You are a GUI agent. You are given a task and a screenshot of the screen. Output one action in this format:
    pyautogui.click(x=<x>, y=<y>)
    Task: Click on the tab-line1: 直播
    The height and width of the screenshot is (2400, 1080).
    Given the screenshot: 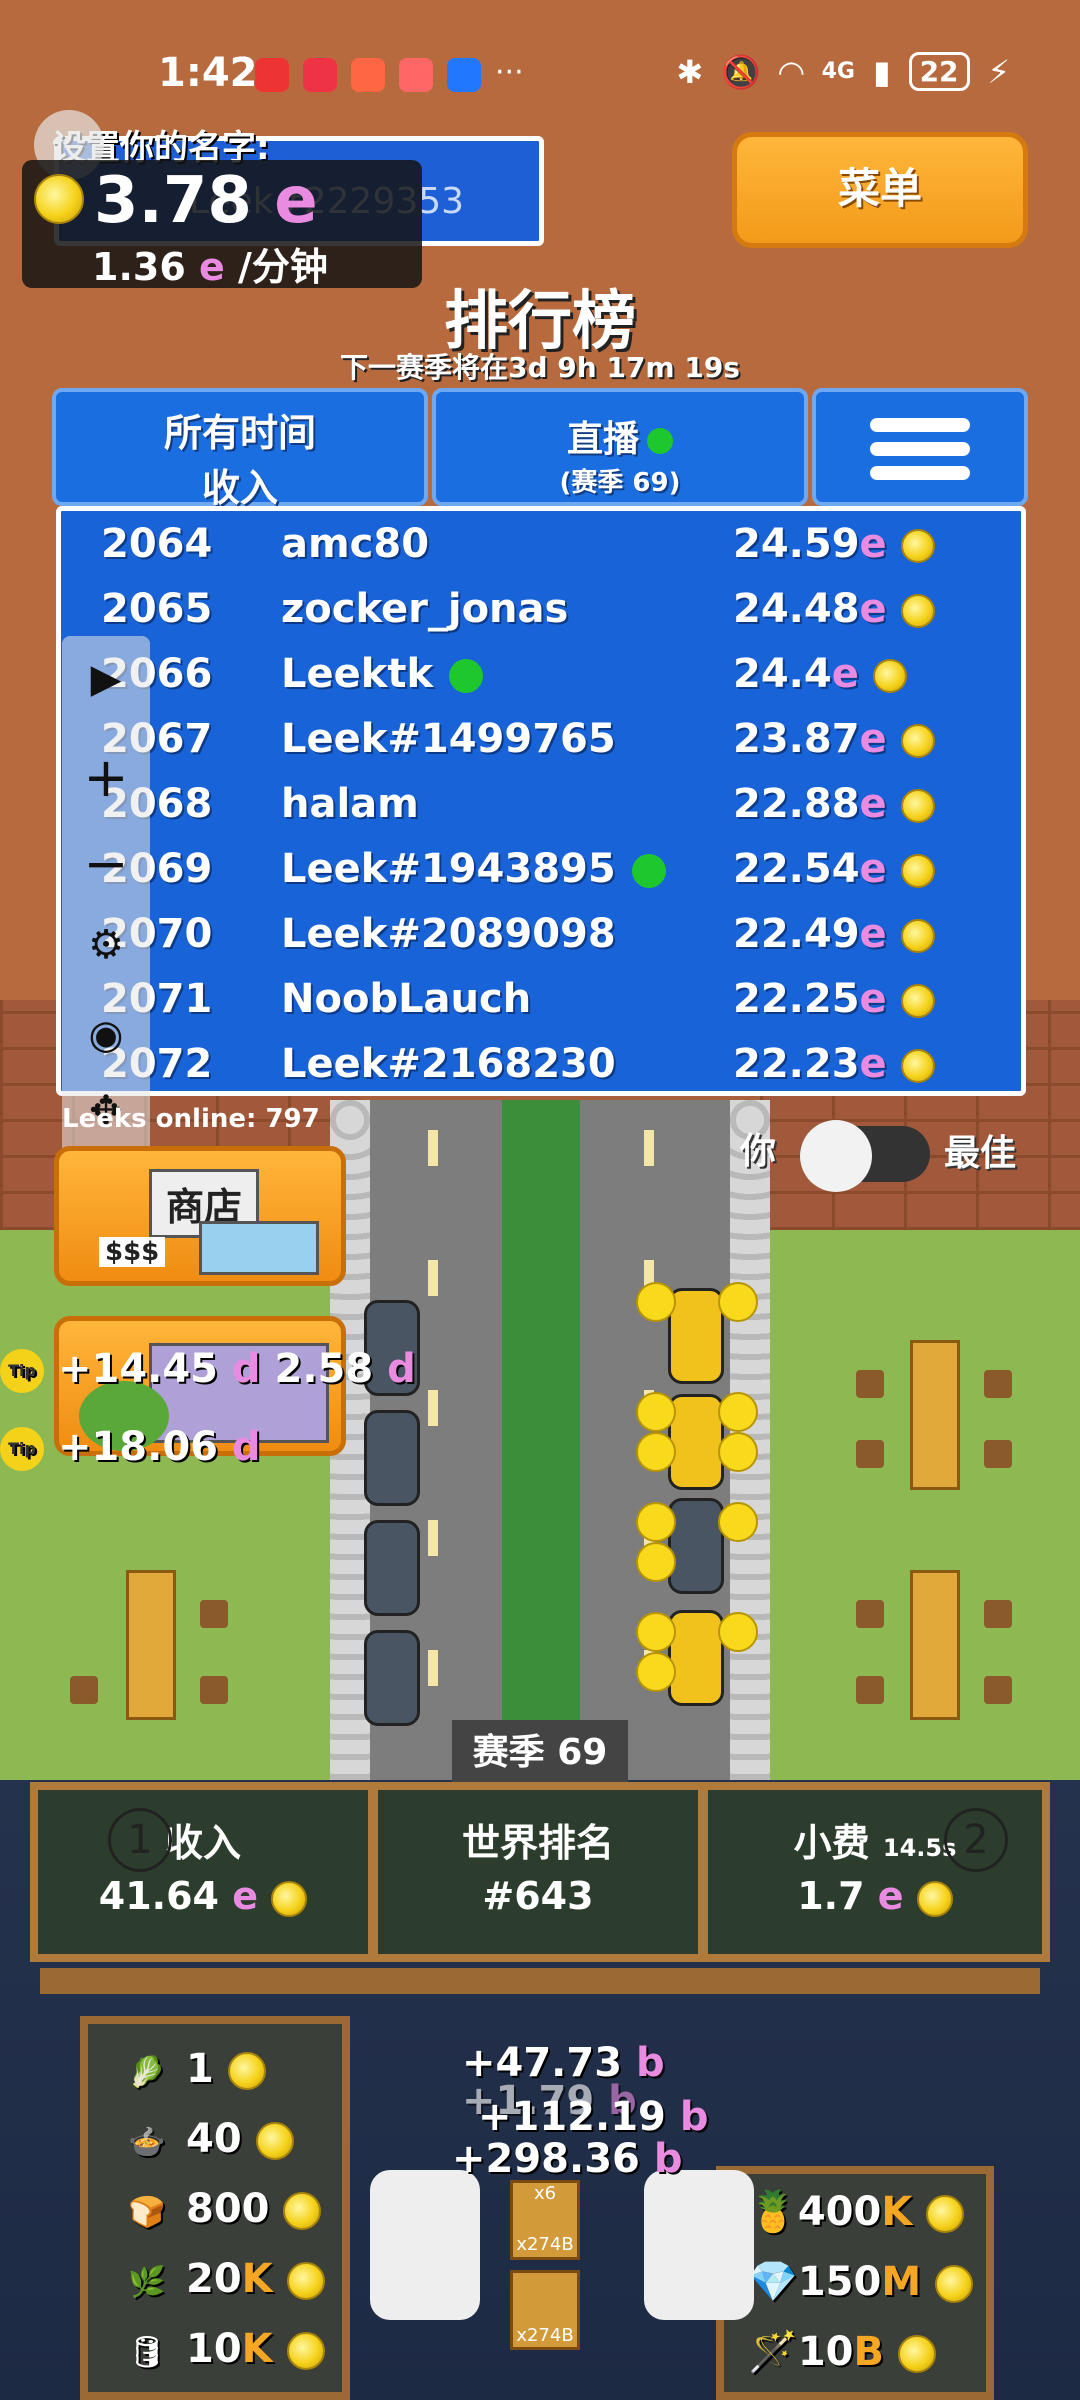 What is the action you would take?
    pyautogui.click(x=620, y=436)
    